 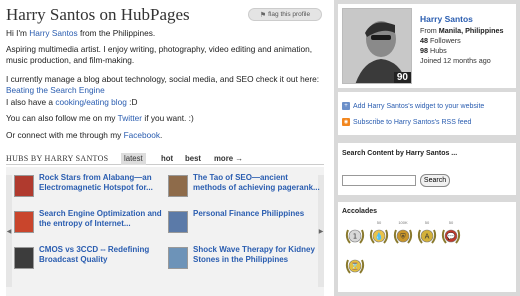 What do you see at coordinates (193, 159) in the screenshot?
I see `tab-best: best` at bounding box center [193, 159].